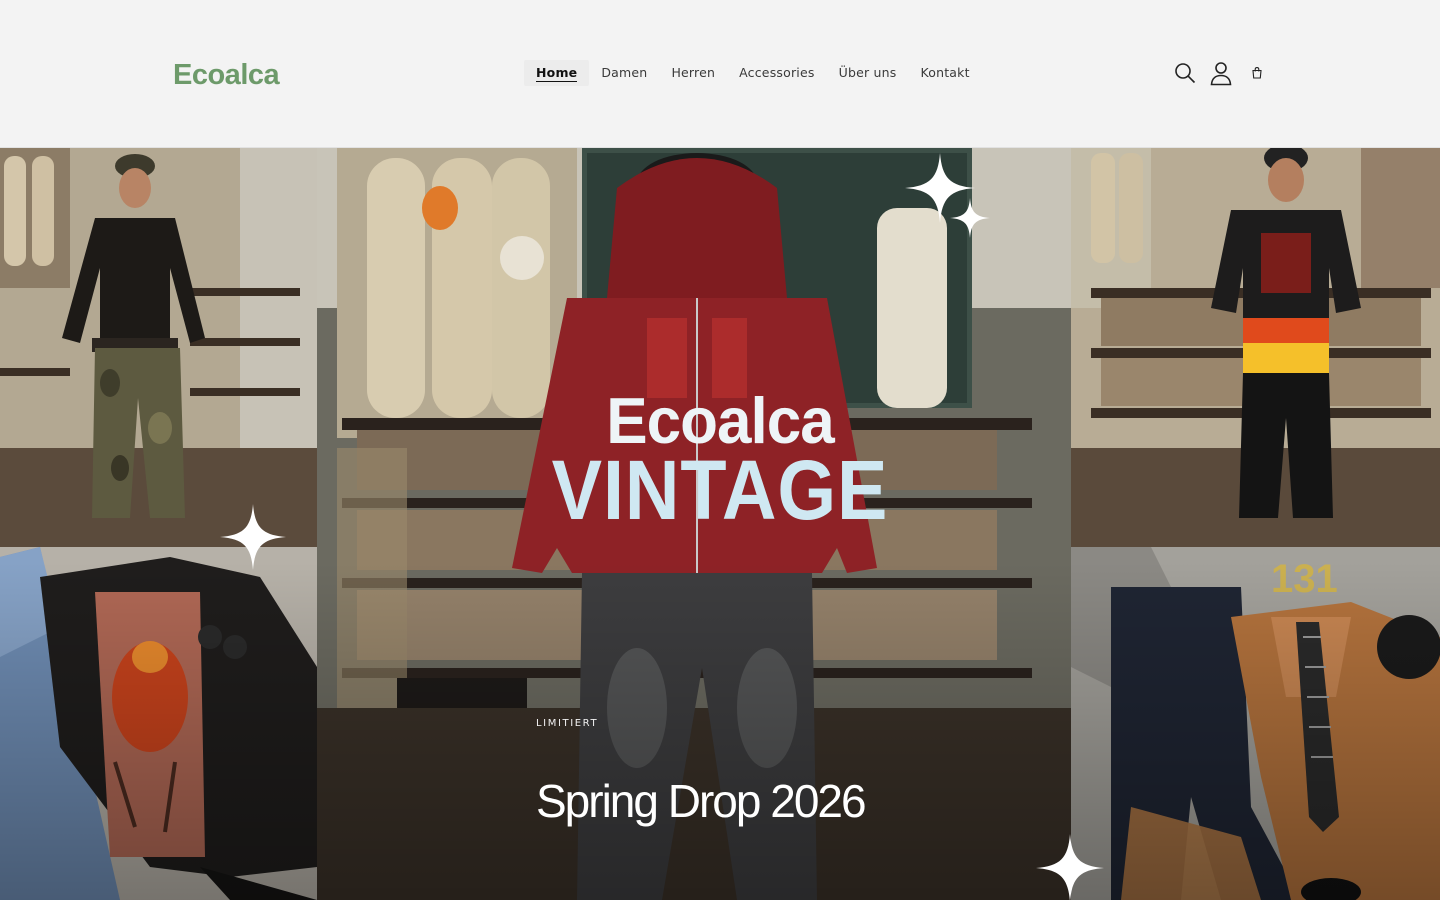 This screenshot has width=1440, height=900. What do you see at coordinates (868, 73) in the screenshot?
I see `nav-item-ueber-uns: Über uns` at bounding box center [868, 73].